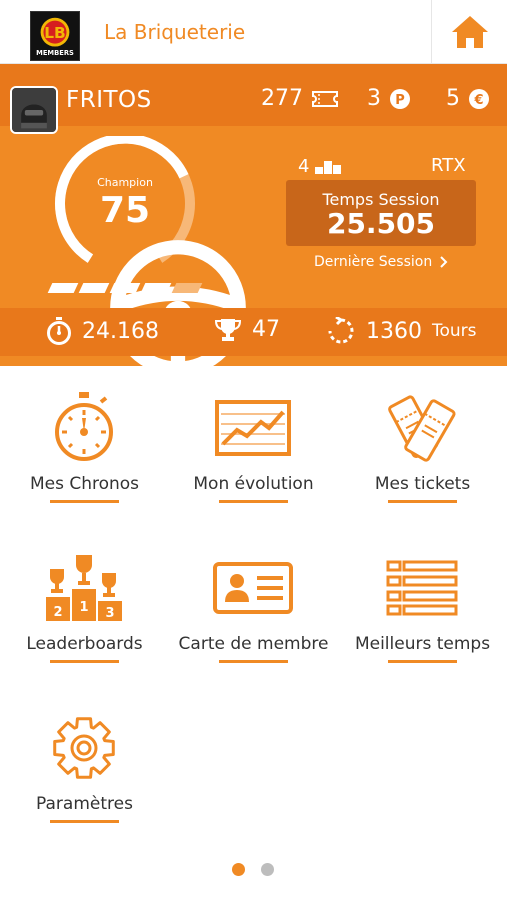 This screenshot has width=507, height=900. I want to click on trophy-icon, so click(228, 329).